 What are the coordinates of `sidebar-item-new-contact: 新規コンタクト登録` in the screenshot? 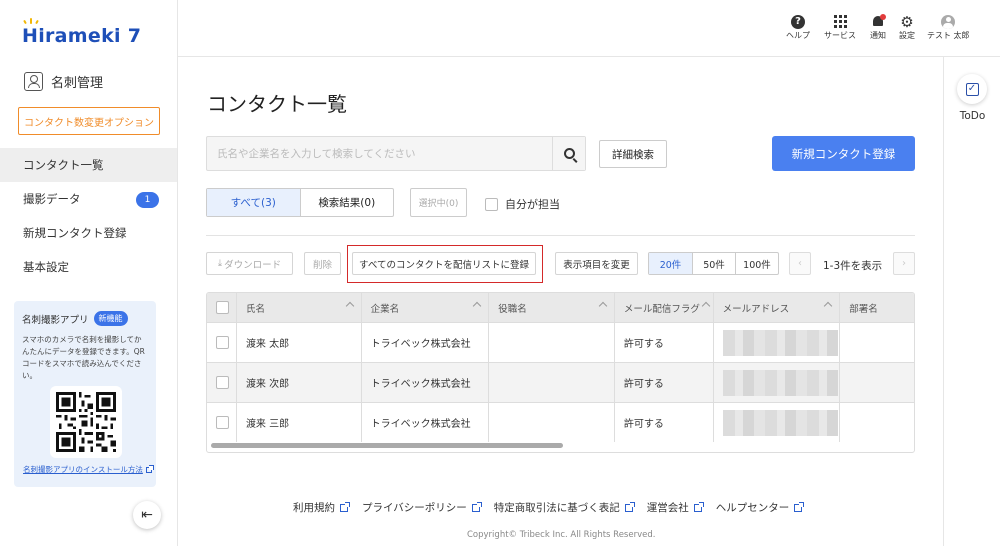 It's located at (88, 233).